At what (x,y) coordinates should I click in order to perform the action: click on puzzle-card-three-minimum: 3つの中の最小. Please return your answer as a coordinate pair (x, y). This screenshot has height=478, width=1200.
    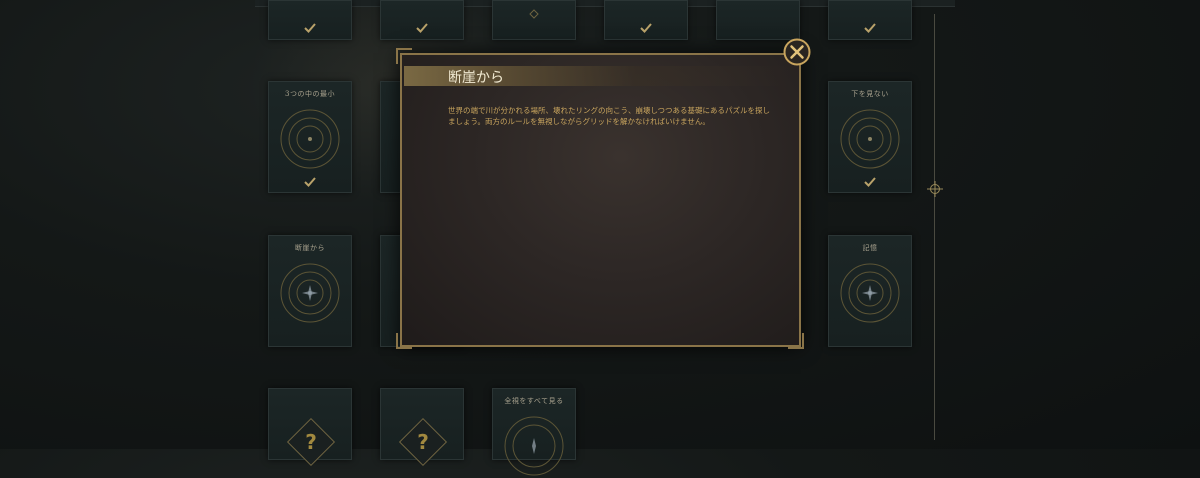
    Looking at the image, I should click on (310, 137).